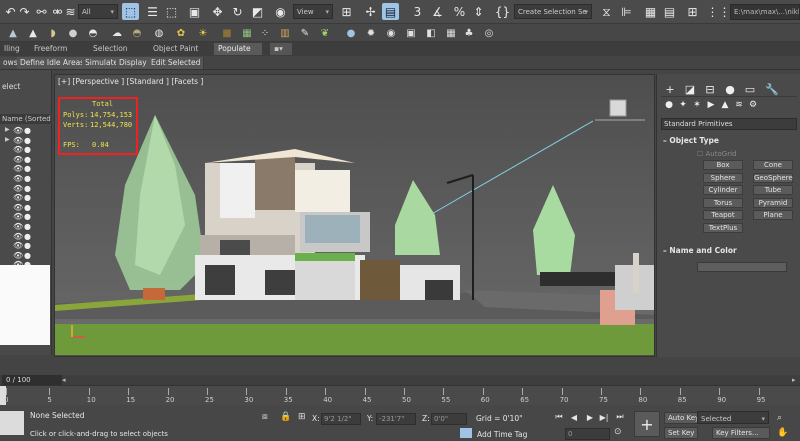 Image resolution: width=800 pixels, height=441 pixels. Describe the element at coordinates (725, 105) in the screenshot. I see `helpers-category-icon: ▲` at that location.